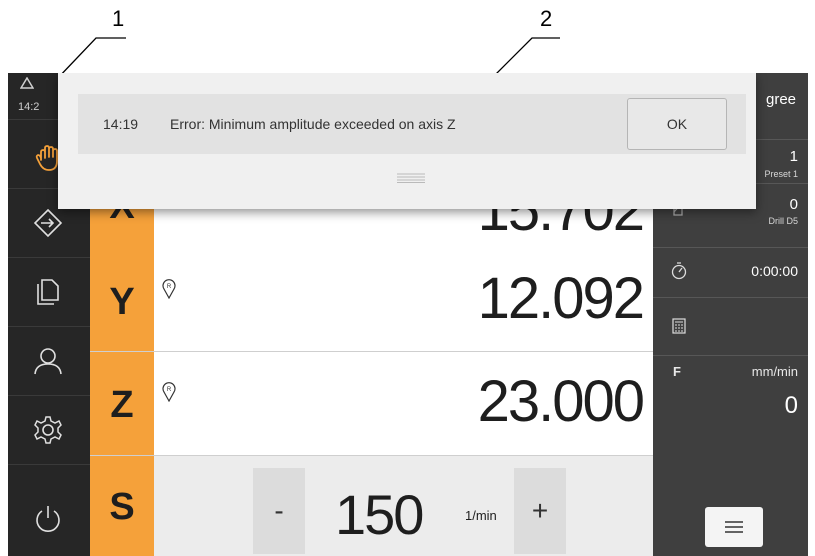 Image resolution: width=815 pixels, height=556 pixels. What do you see at coordinates (793, 156) in the screenshot?
I see `preset-value: 1` at bounding box center [793, 156].